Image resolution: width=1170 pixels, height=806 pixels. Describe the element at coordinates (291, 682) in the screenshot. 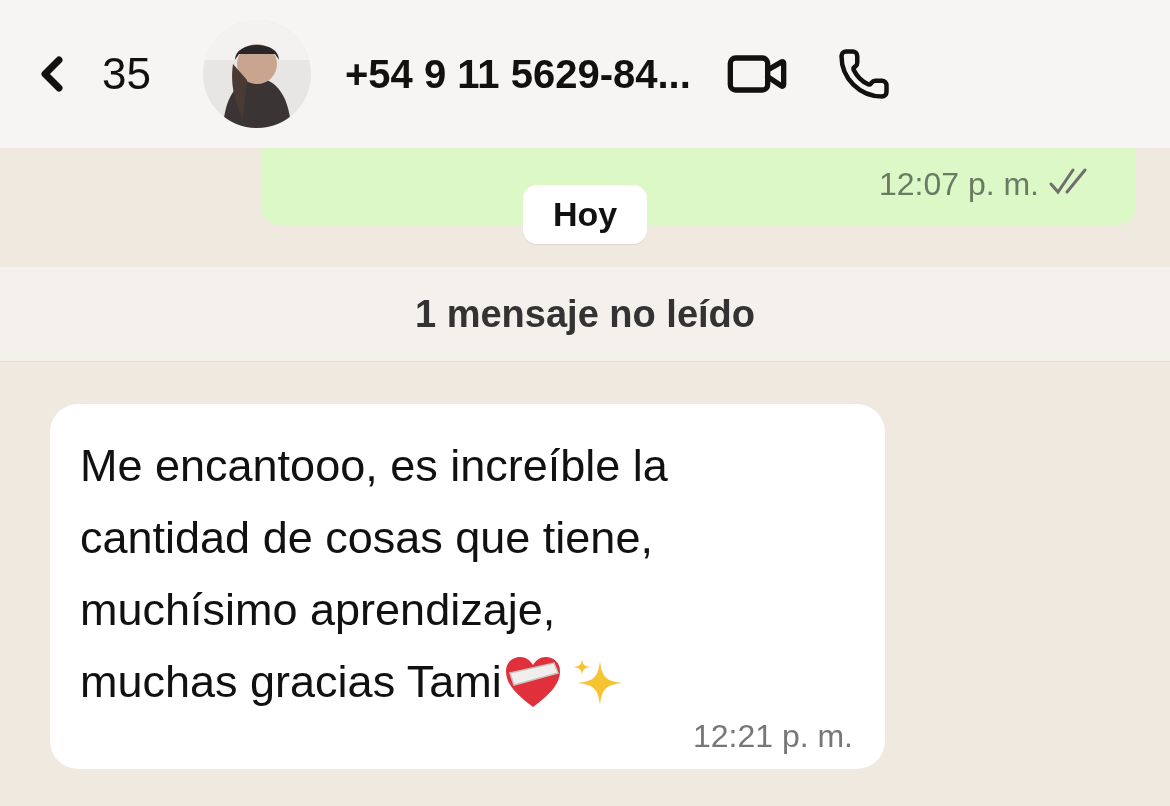

I see `message-line: muchas gracias Tami` at that location.